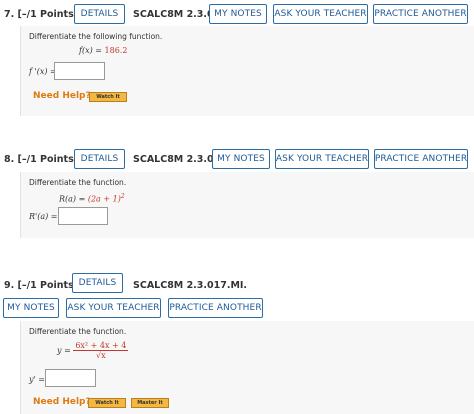 This screenshot has width=474, height=414. What do you see at coordinates (116, 50) in the screenshot?
I see `equation-rhs: 186.2` at bounding box center [116, 50].